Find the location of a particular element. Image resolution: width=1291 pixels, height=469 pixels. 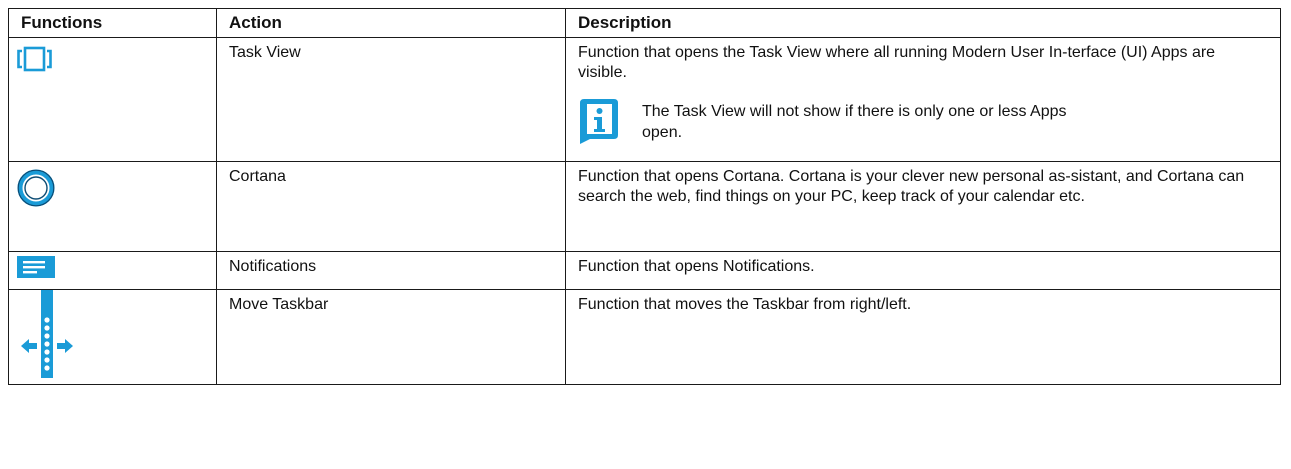

info-icon is located at coordinates (599, 121).